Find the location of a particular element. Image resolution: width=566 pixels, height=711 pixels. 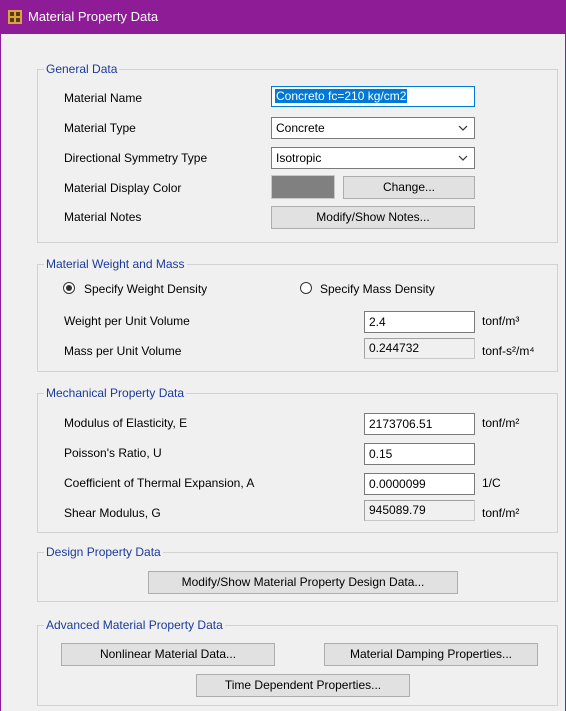

material-name-label: Material Name is located at coordinates (103, 98).